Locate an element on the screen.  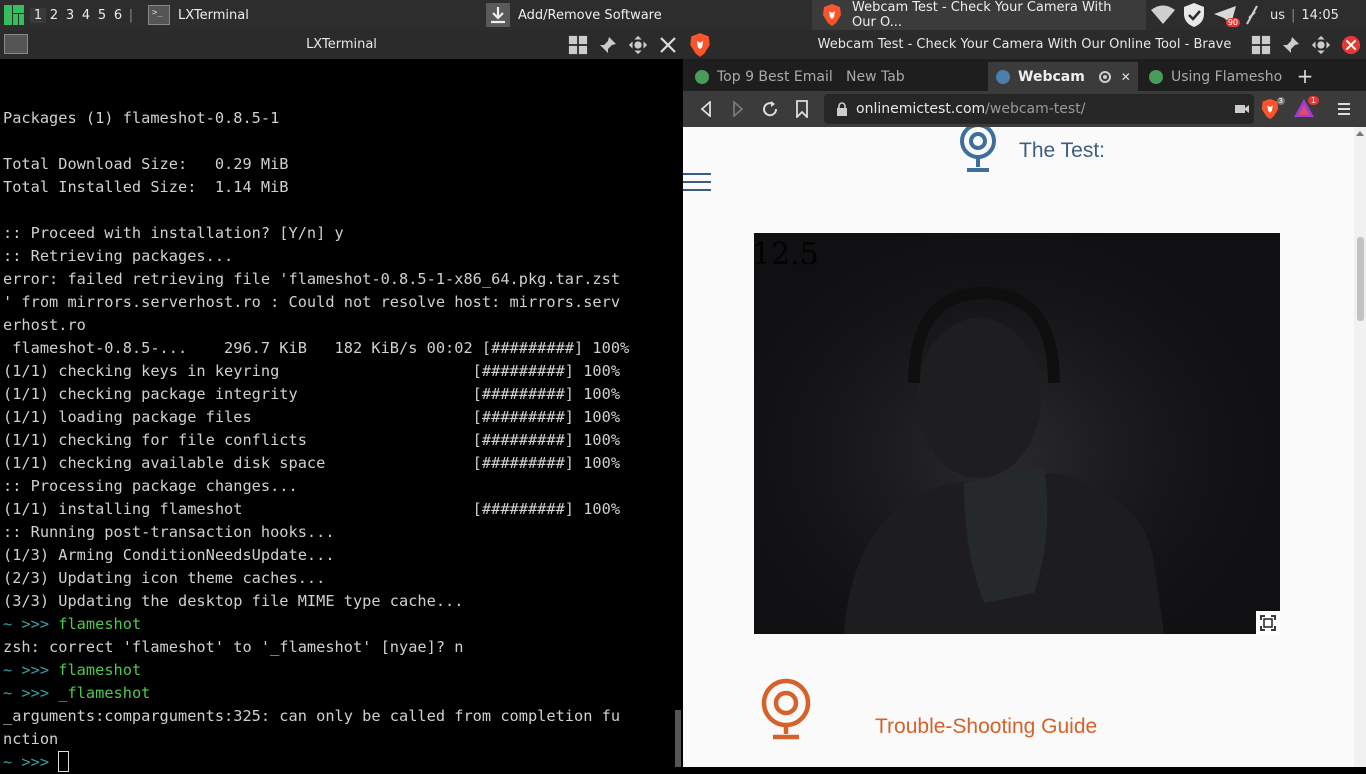
tab-label: Top 9 Best Email is located at coordinates (775, 76).